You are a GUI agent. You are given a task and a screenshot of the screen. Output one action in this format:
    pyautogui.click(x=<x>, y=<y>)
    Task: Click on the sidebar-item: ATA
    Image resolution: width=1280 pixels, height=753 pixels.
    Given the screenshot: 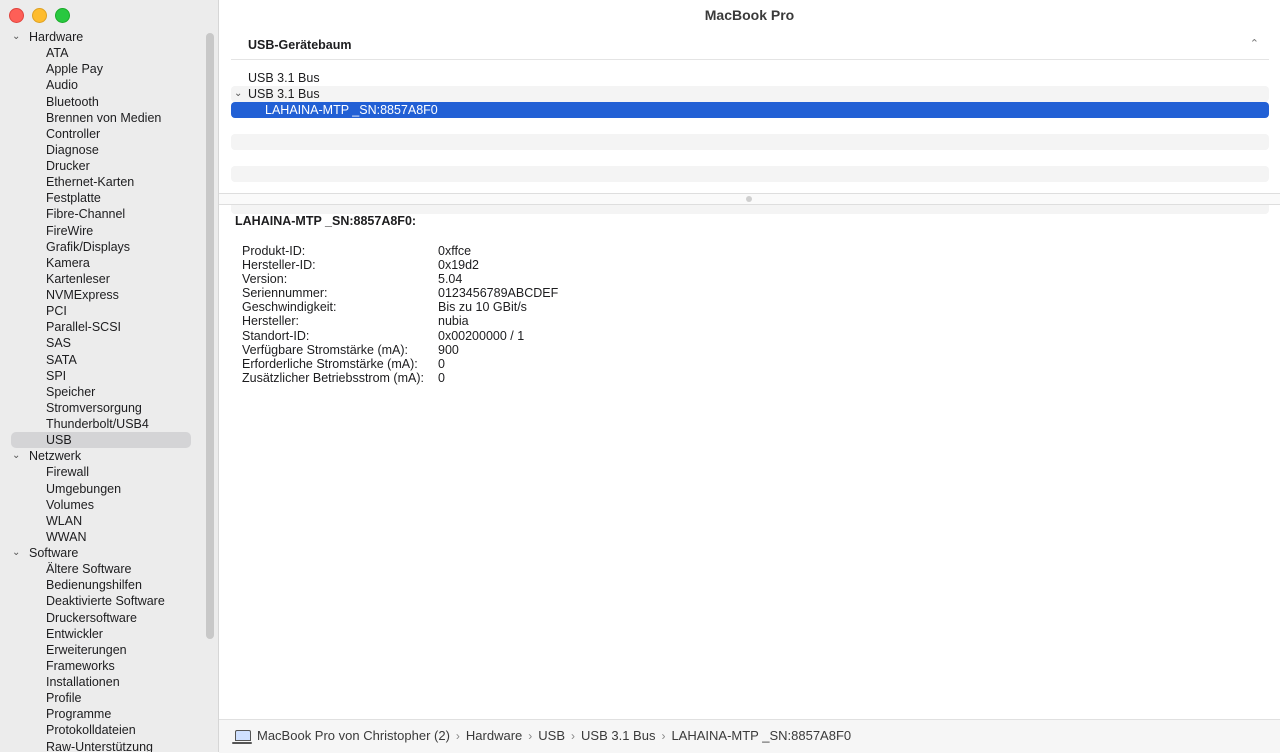 What is the action you would take?
    pyautogui.click(x=102, y=53)
    